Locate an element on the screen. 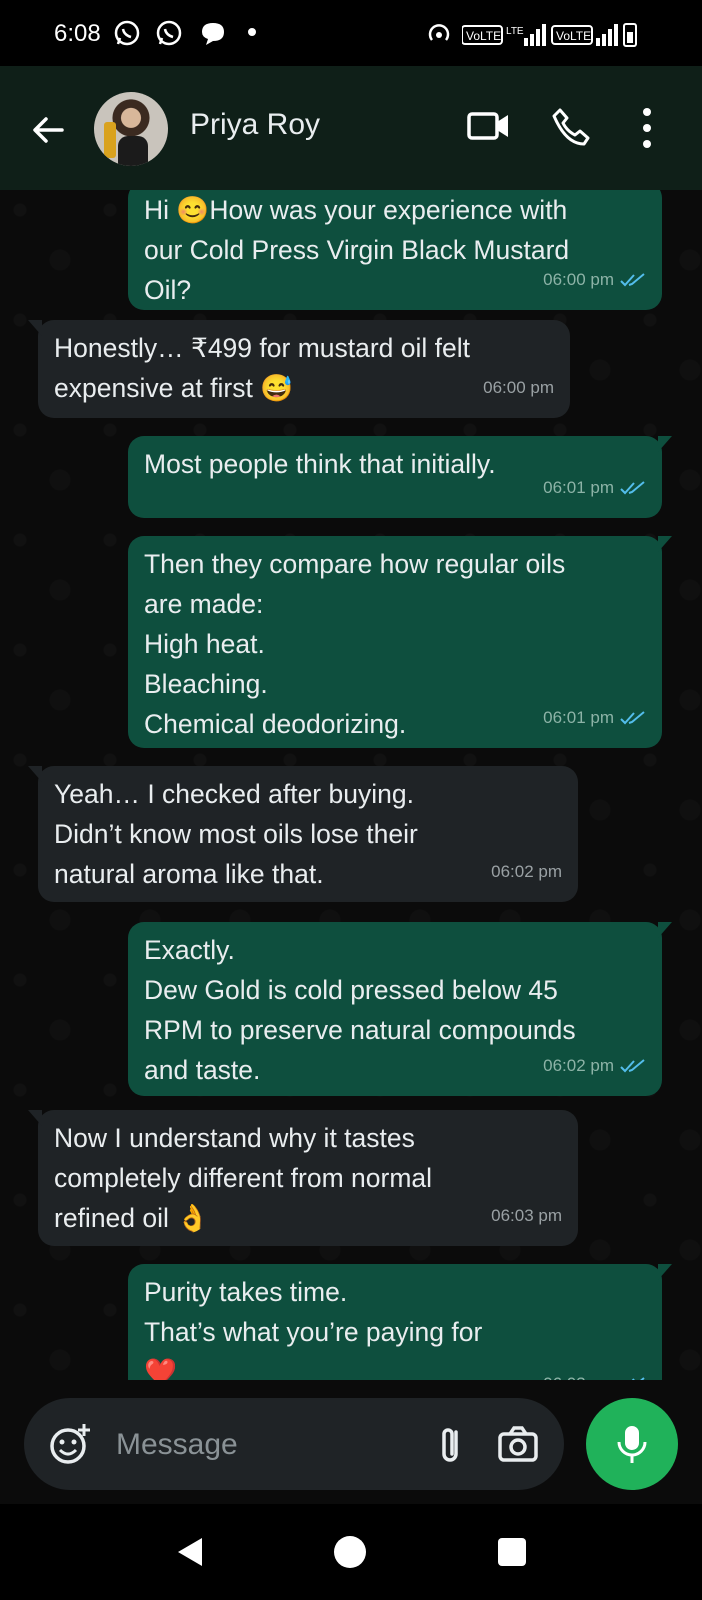  voice-message-button is located at coordinates (632, 1444).